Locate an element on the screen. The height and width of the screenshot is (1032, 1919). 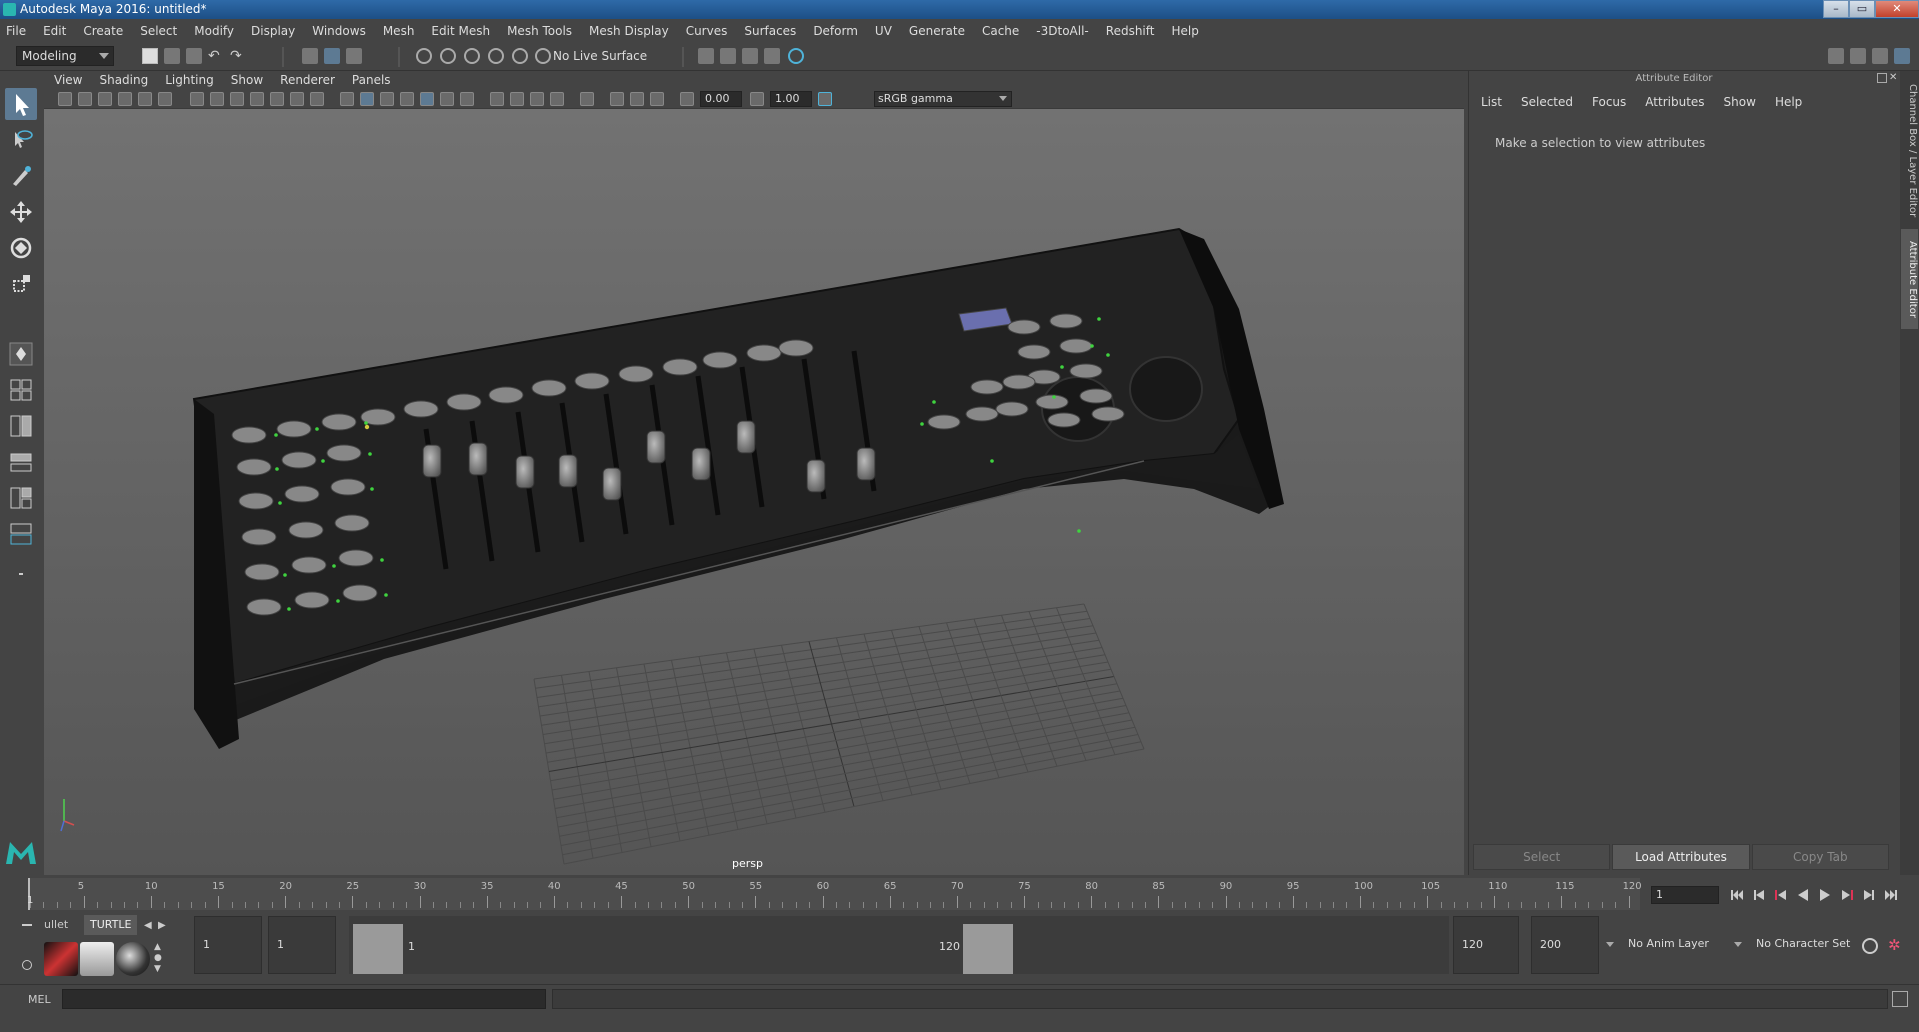
menu-edit: Edit is located at coordinates (54, 31).